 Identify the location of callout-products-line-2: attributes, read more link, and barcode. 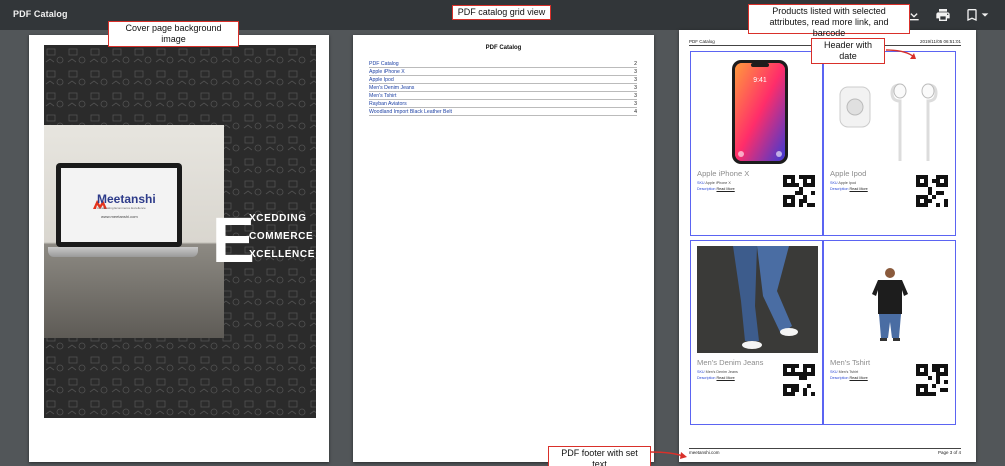
(829, 27).